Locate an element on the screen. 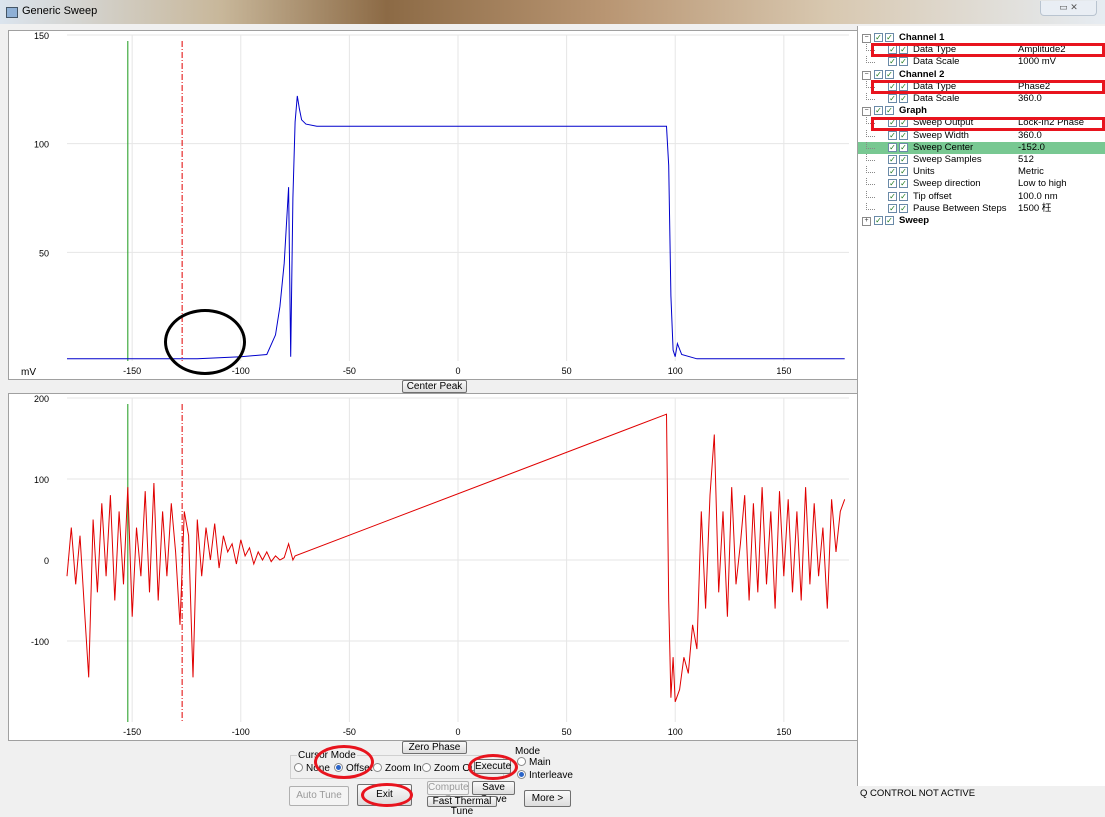 The height and width of the screenshot is (817, 1105). tree-item-label: Sweep direction is located at coordinates (947, 184).